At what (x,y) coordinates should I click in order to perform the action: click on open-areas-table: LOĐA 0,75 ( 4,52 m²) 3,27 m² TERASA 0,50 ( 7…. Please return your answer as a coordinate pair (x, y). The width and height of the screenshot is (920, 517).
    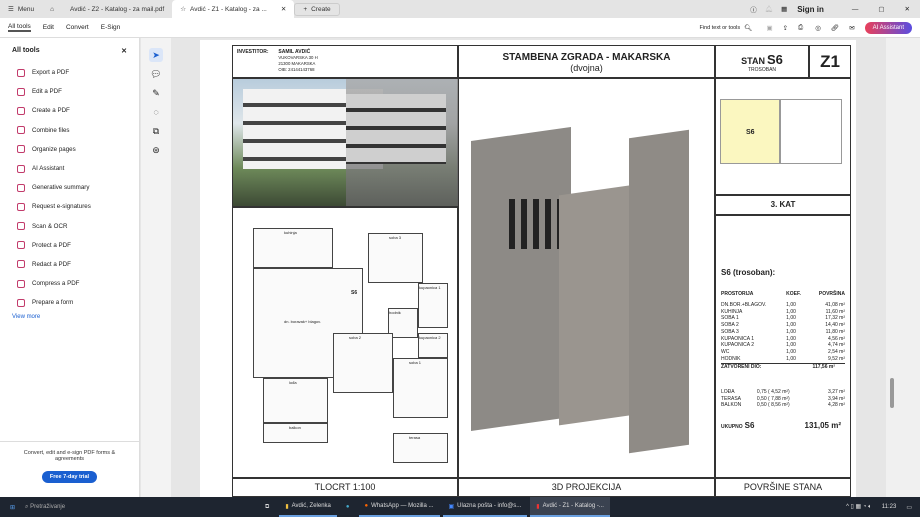
    Looking at the image, I should click on (783, 398).